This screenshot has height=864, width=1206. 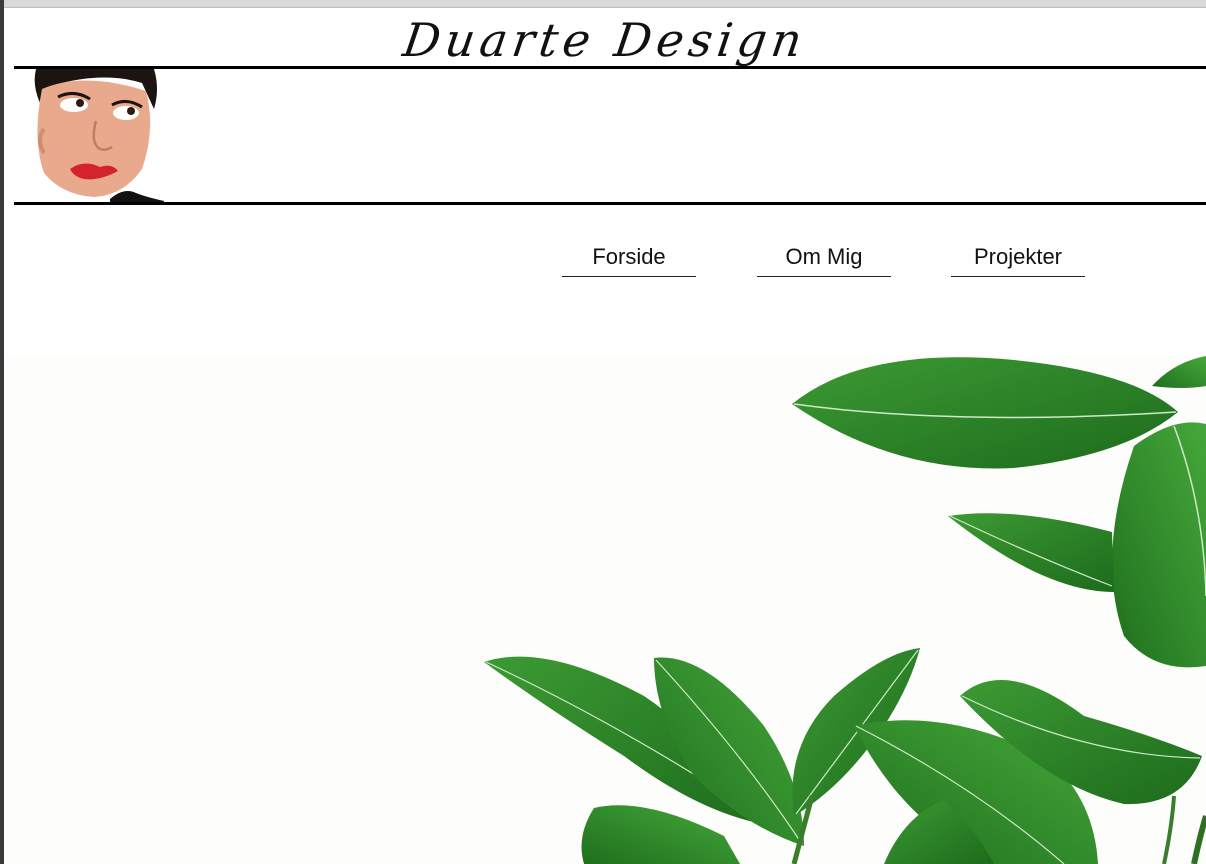 I want to click on site-title: Duarte Design, so click(x=605, y=40).